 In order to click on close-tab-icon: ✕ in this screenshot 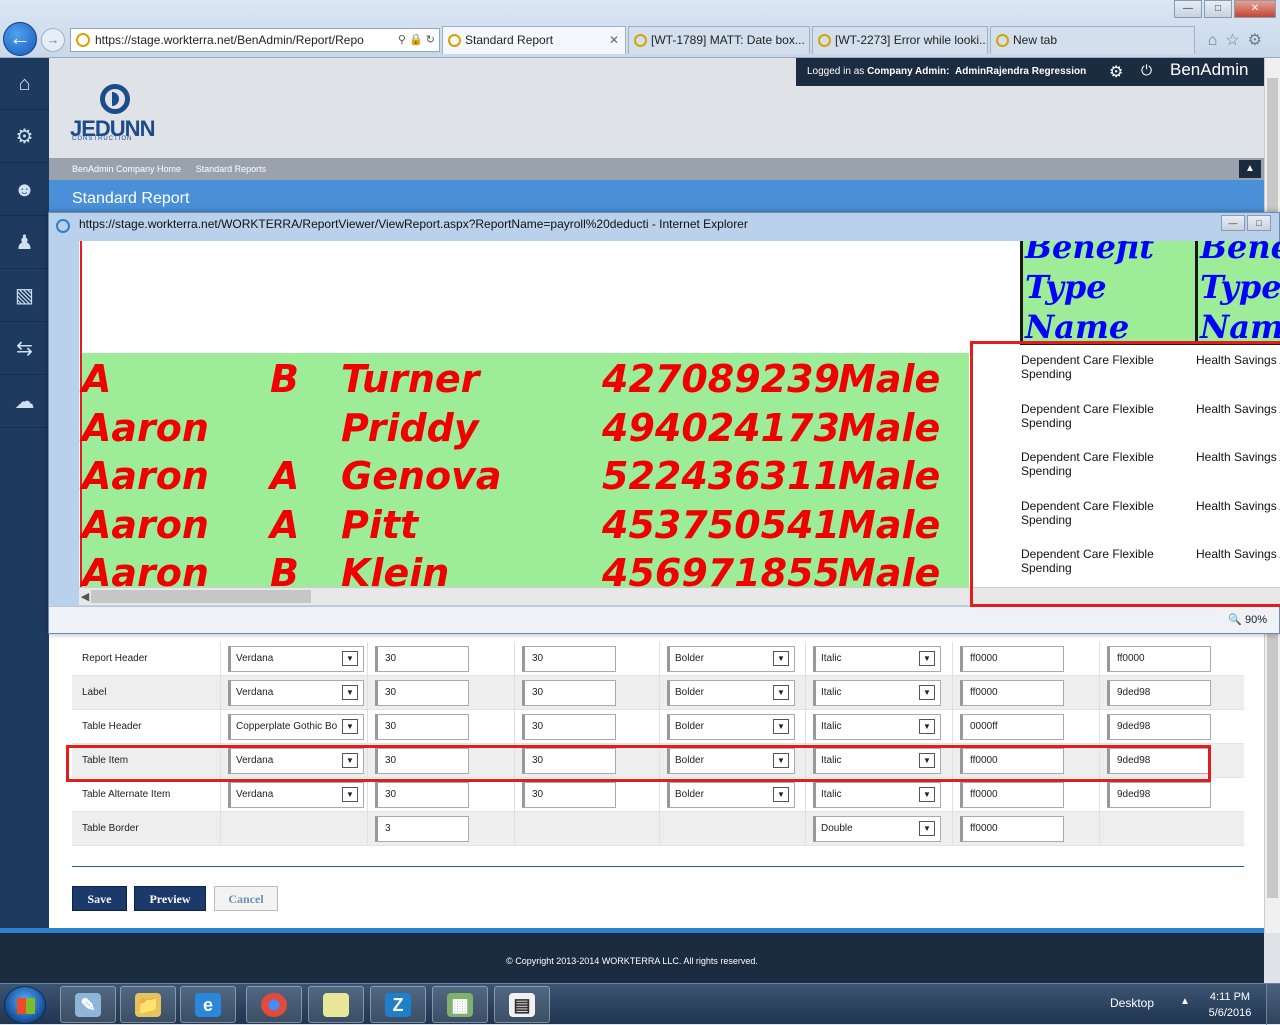, I will do `click(614, 40)`.